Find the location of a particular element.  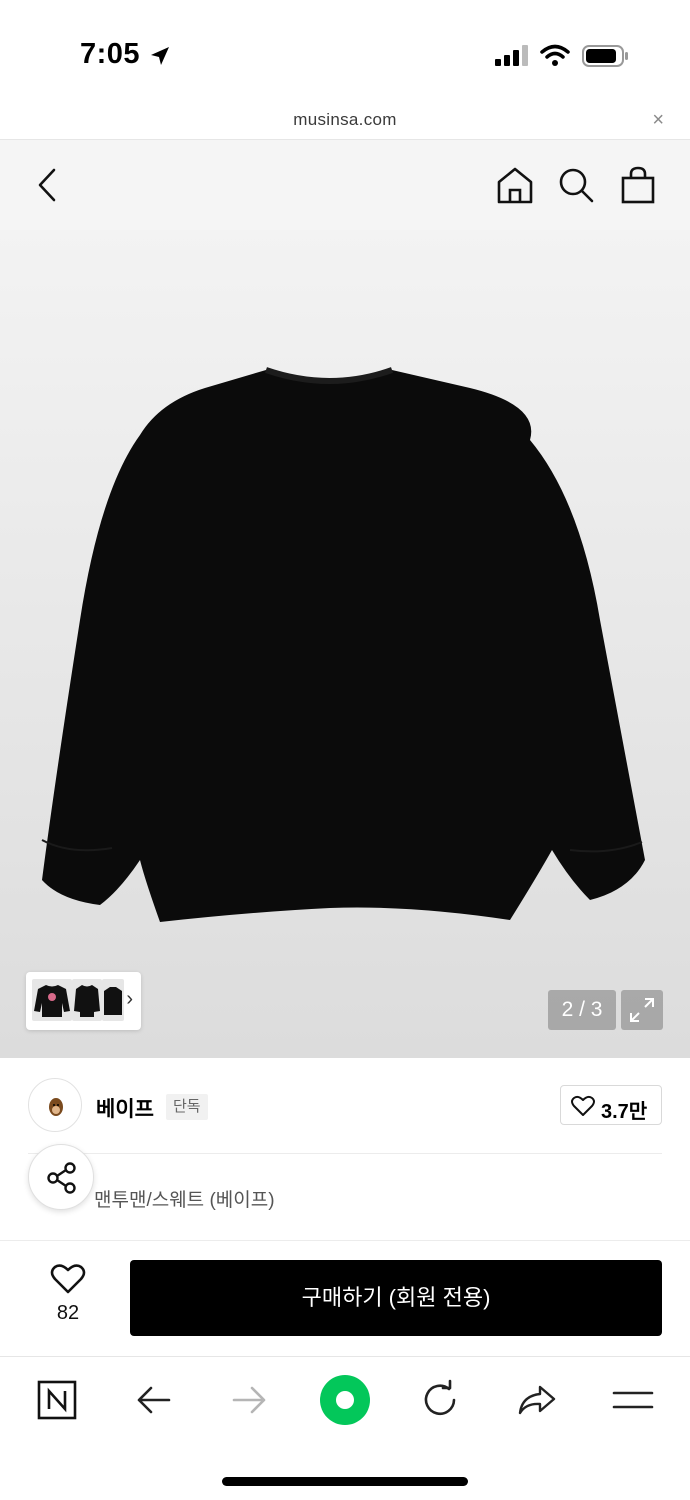

thumbnail-strip: › is located at coordinates (83, 1001).